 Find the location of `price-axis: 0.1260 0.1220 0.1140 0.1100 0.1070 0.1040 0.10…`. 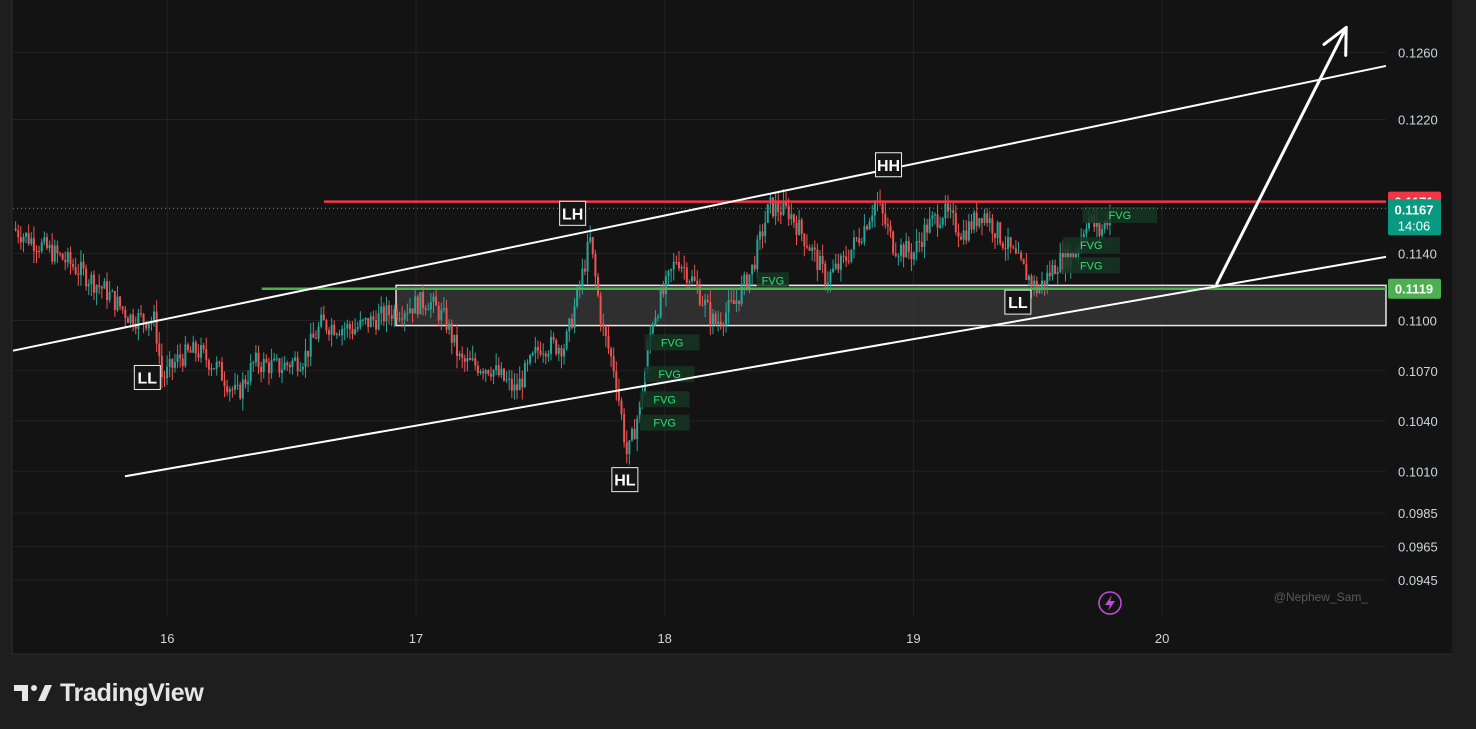

price-axis: 0.1260 0.1220 0.1140 0.1100 0.1070 0.1040 0.10… is located at coordinates (1418, 317).